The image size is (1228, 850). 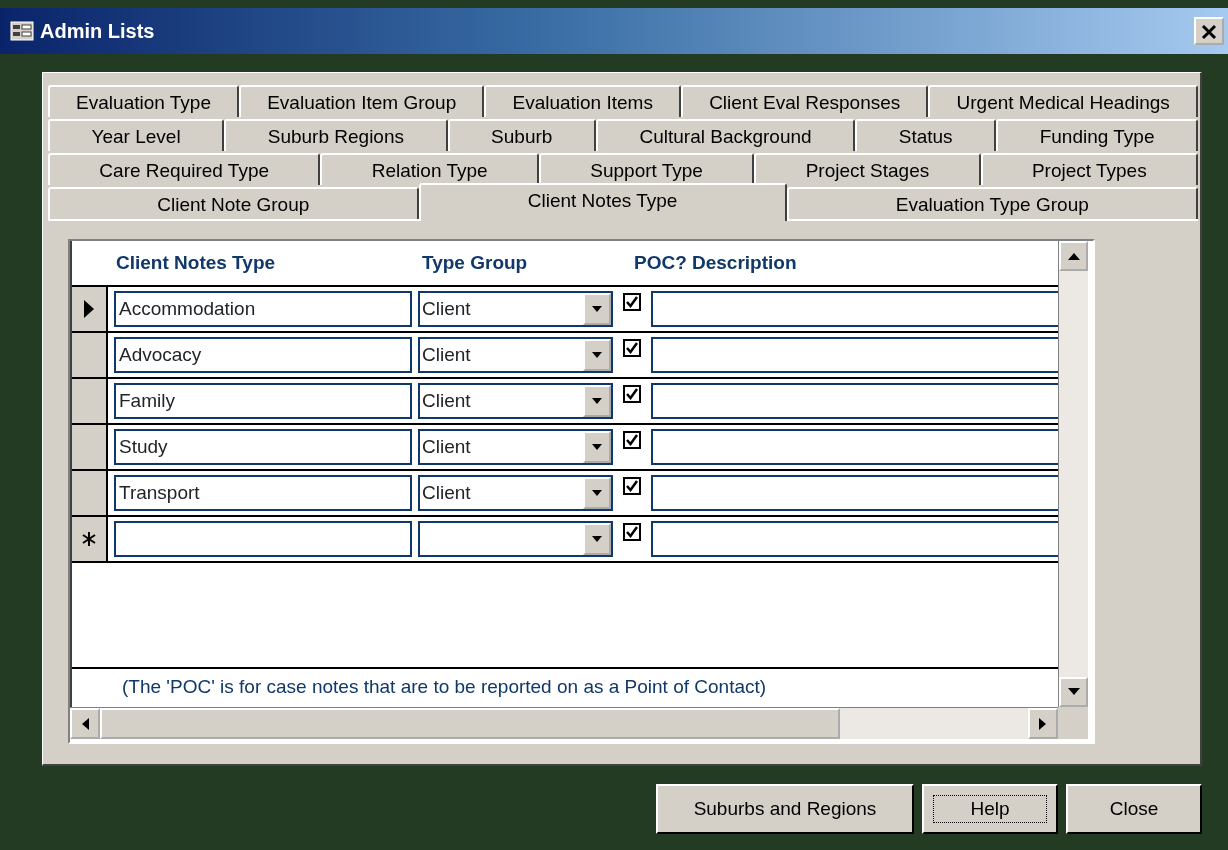 What do you see at coordinates (602, 202) in the screenshot?
I see `tab: Client Notes Type` at bounding box center [602, 202].